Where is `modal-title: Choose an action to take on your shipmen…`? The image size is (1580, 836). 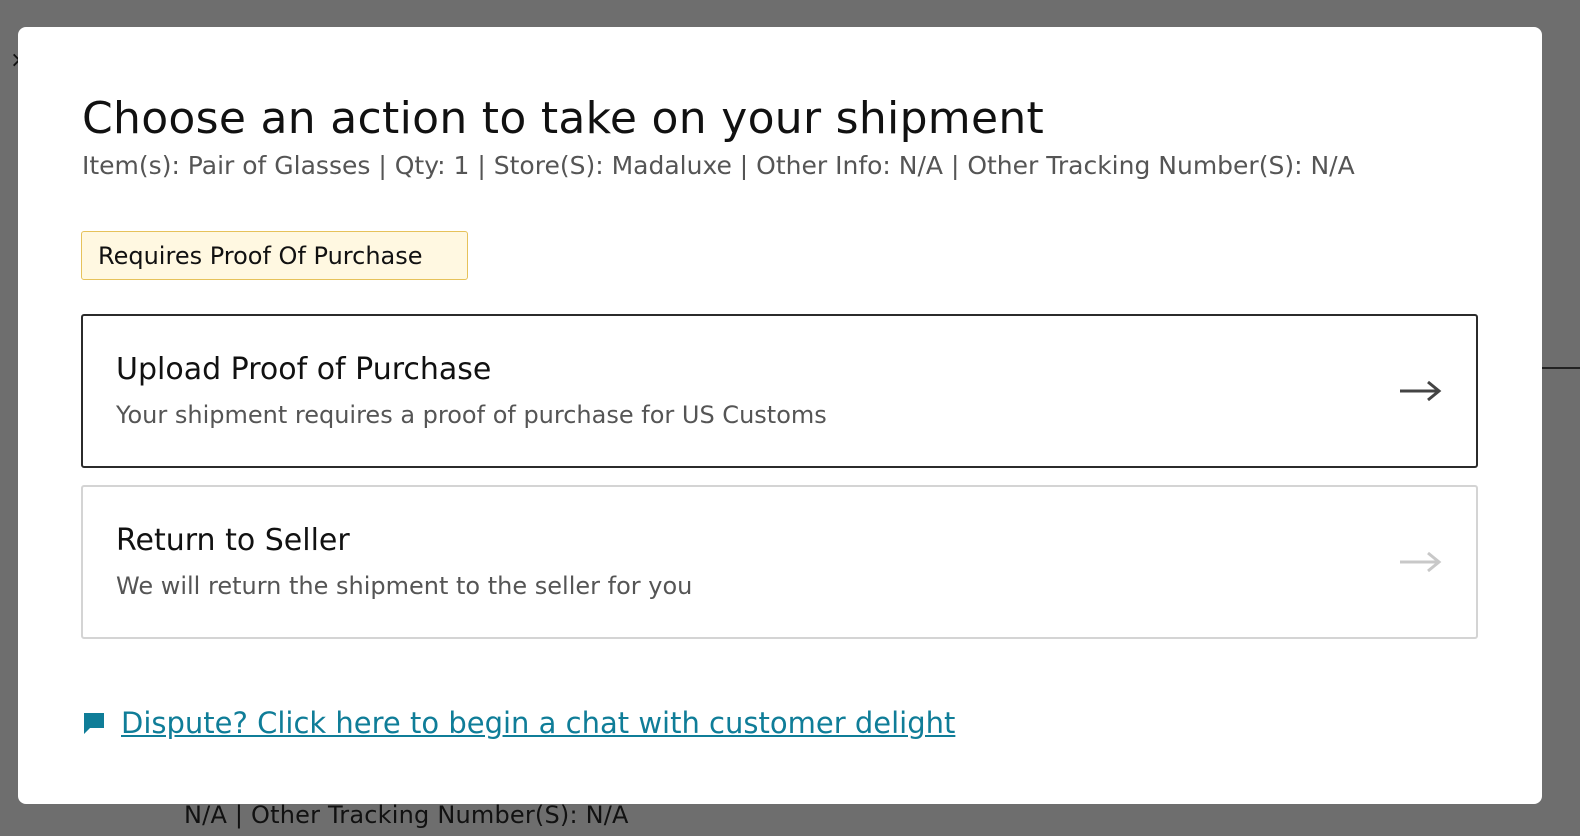
modal-title: Choose an action to take on your shipmen… is located at coordinates (563, 118).